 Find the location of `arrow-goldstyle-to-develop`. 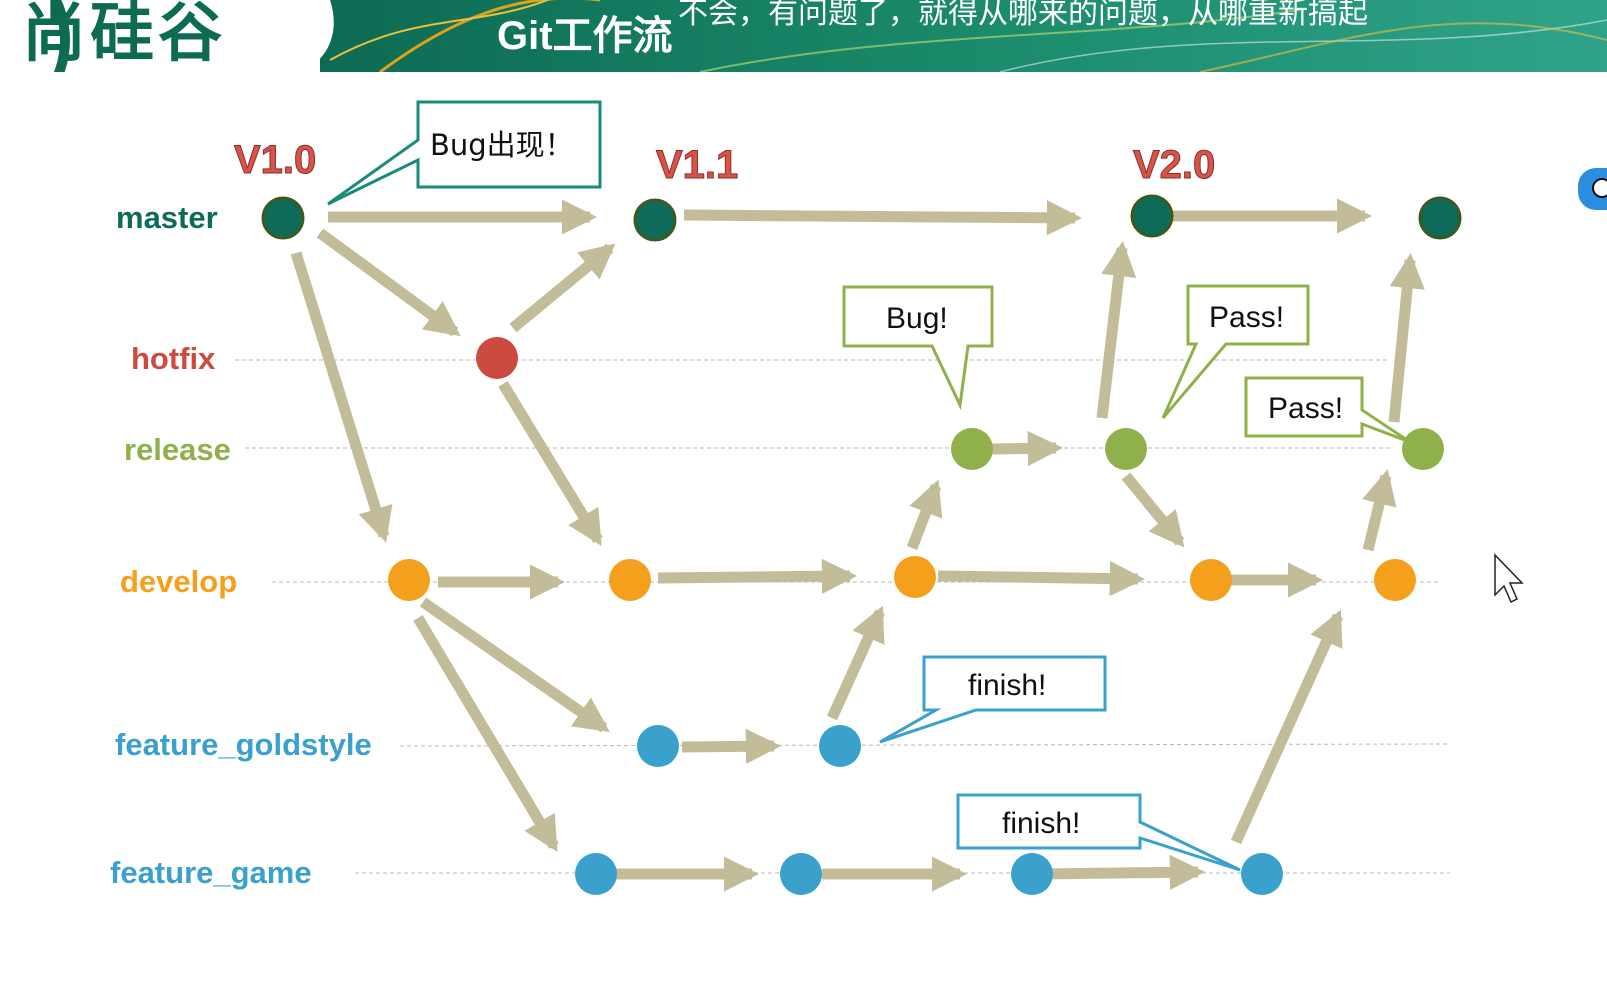

arrow-goldstyle-to-develop is located at coordinates (856, 663).